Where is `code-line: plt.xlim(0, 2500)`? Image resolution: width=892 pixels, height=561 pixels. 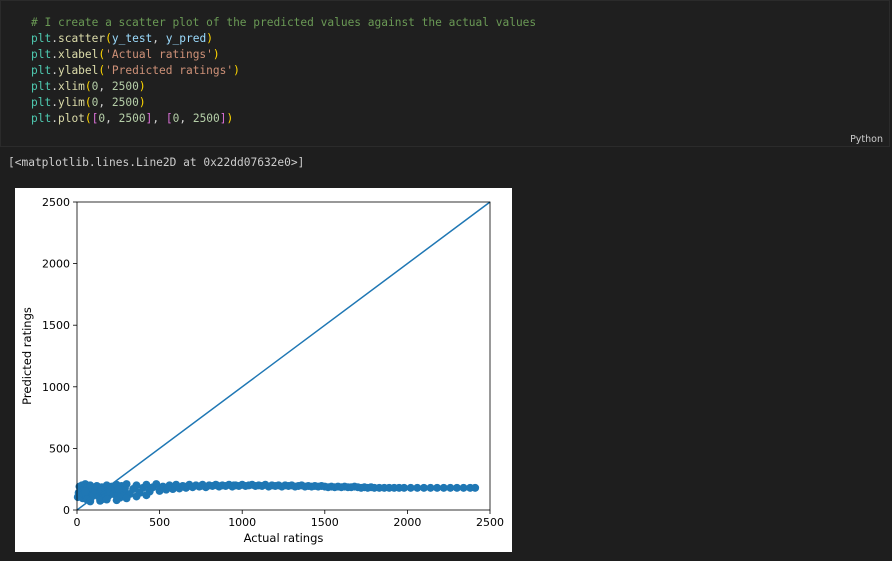 code-line: plt.xlim(0, 2500) is located at coordinates (283, 87).